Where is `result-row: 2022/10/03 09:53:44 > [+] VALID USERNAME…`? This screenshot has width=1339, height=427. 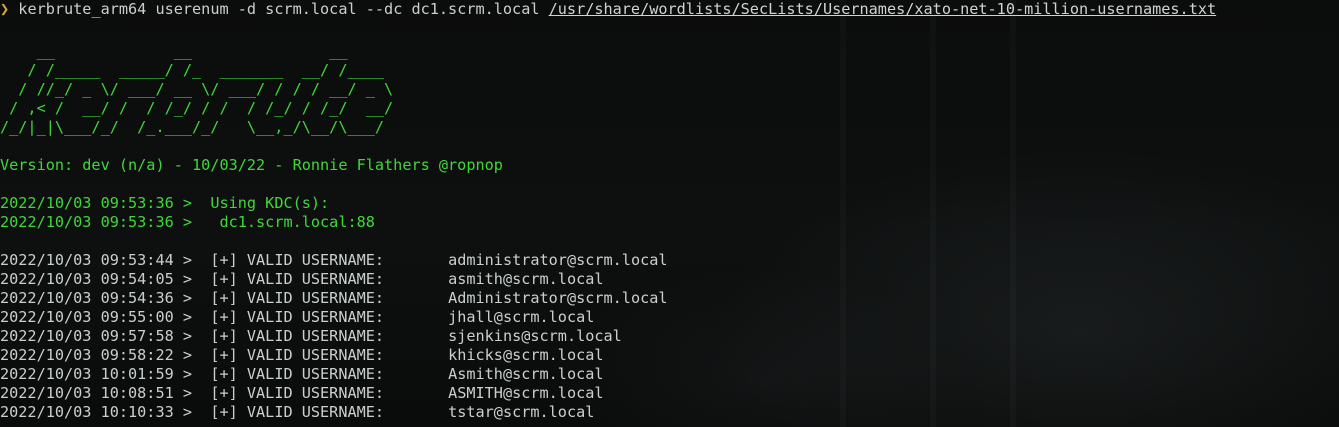
result-row: 2022/10/03 09:53:44 > [+] VALID USERNAME… is located at coordinates (669, 260).